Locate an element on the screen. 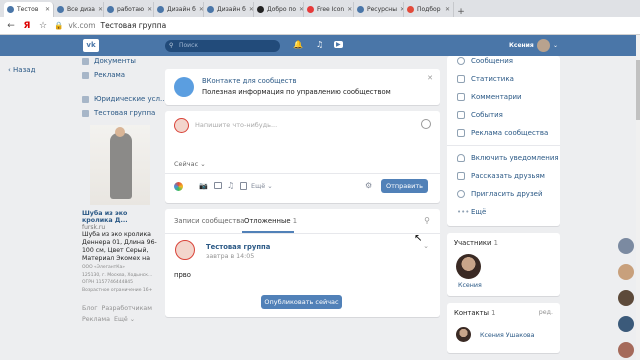 The image size is (640, 360). avatar is located at coordinates (543, 45).